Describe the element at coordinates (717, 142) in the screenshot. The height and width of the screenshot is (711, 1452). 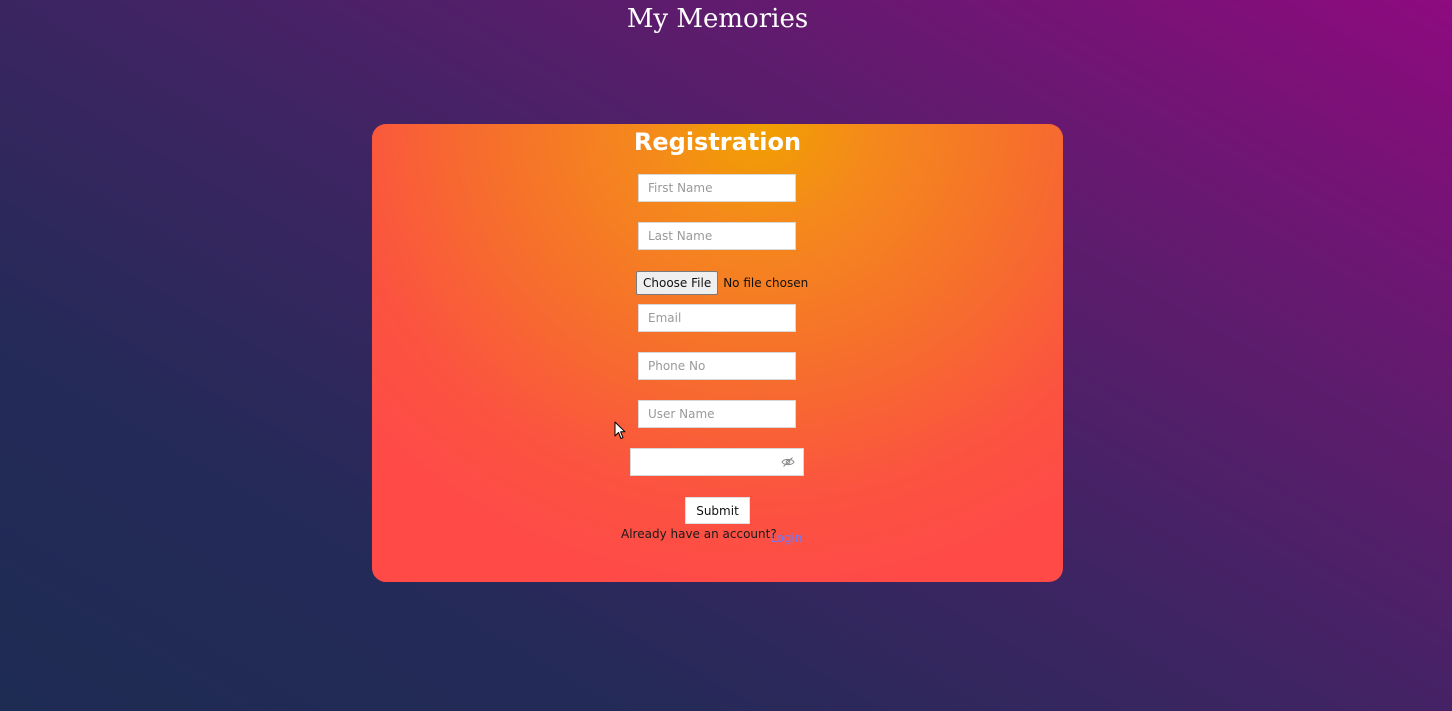
I see `registration-title: Registration` at that location.